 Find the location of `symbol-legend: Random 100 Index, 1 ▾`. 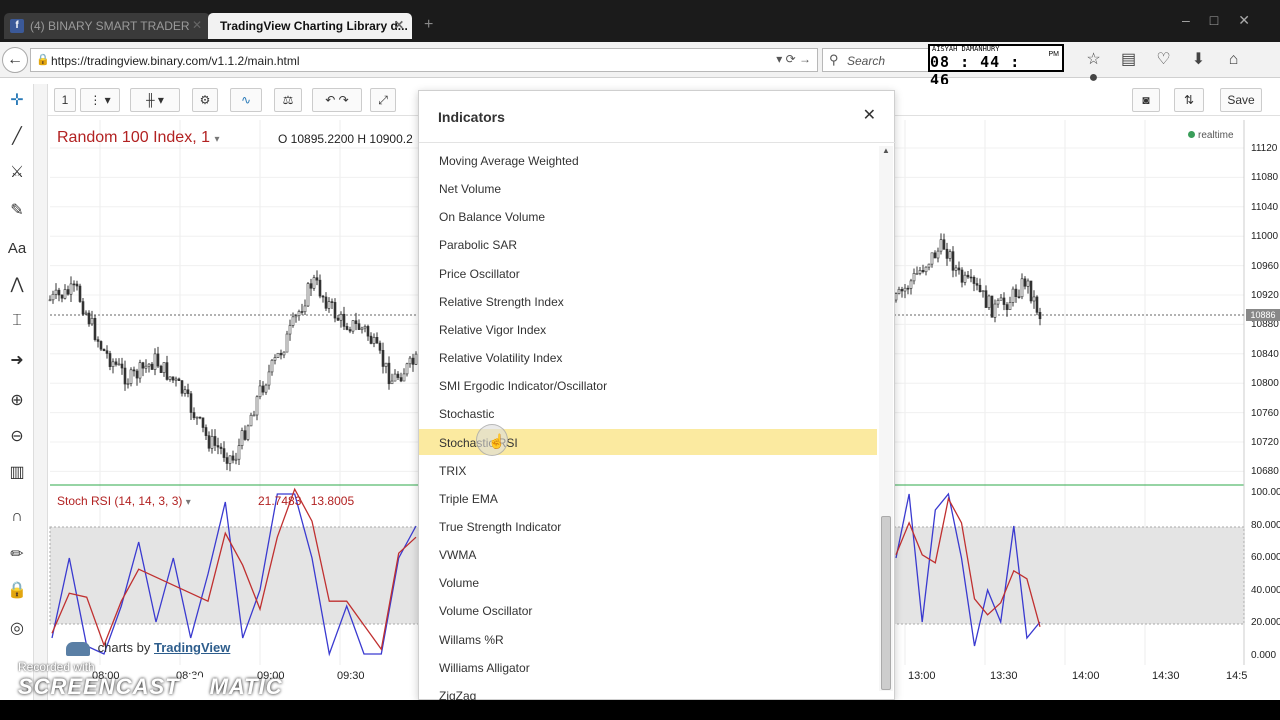

symbol-legend: Random 100 Index, 1 ▾ is located at coordinates (138, 138).